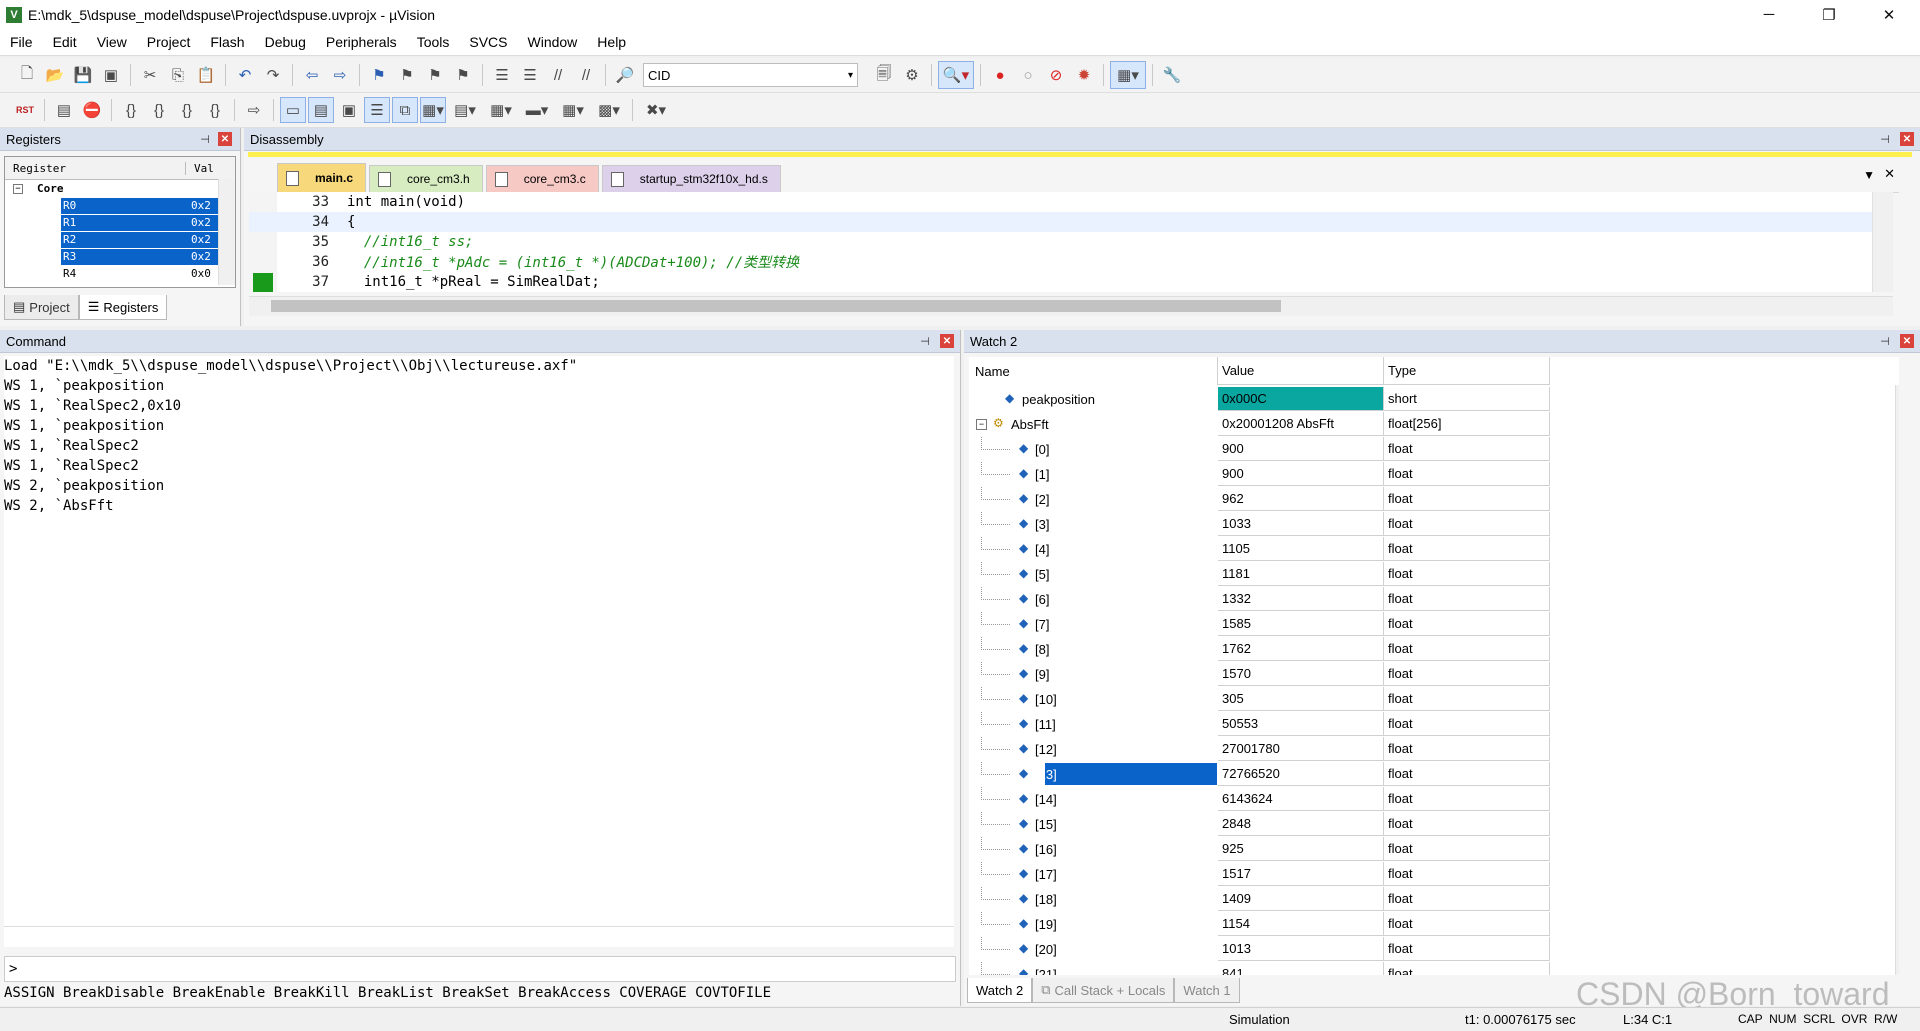 Image resolution: width=1920 pixels, height=1031 pixels. I want to click on watch-row: ◆ [12] 27001780 float, so click(1259, 749).